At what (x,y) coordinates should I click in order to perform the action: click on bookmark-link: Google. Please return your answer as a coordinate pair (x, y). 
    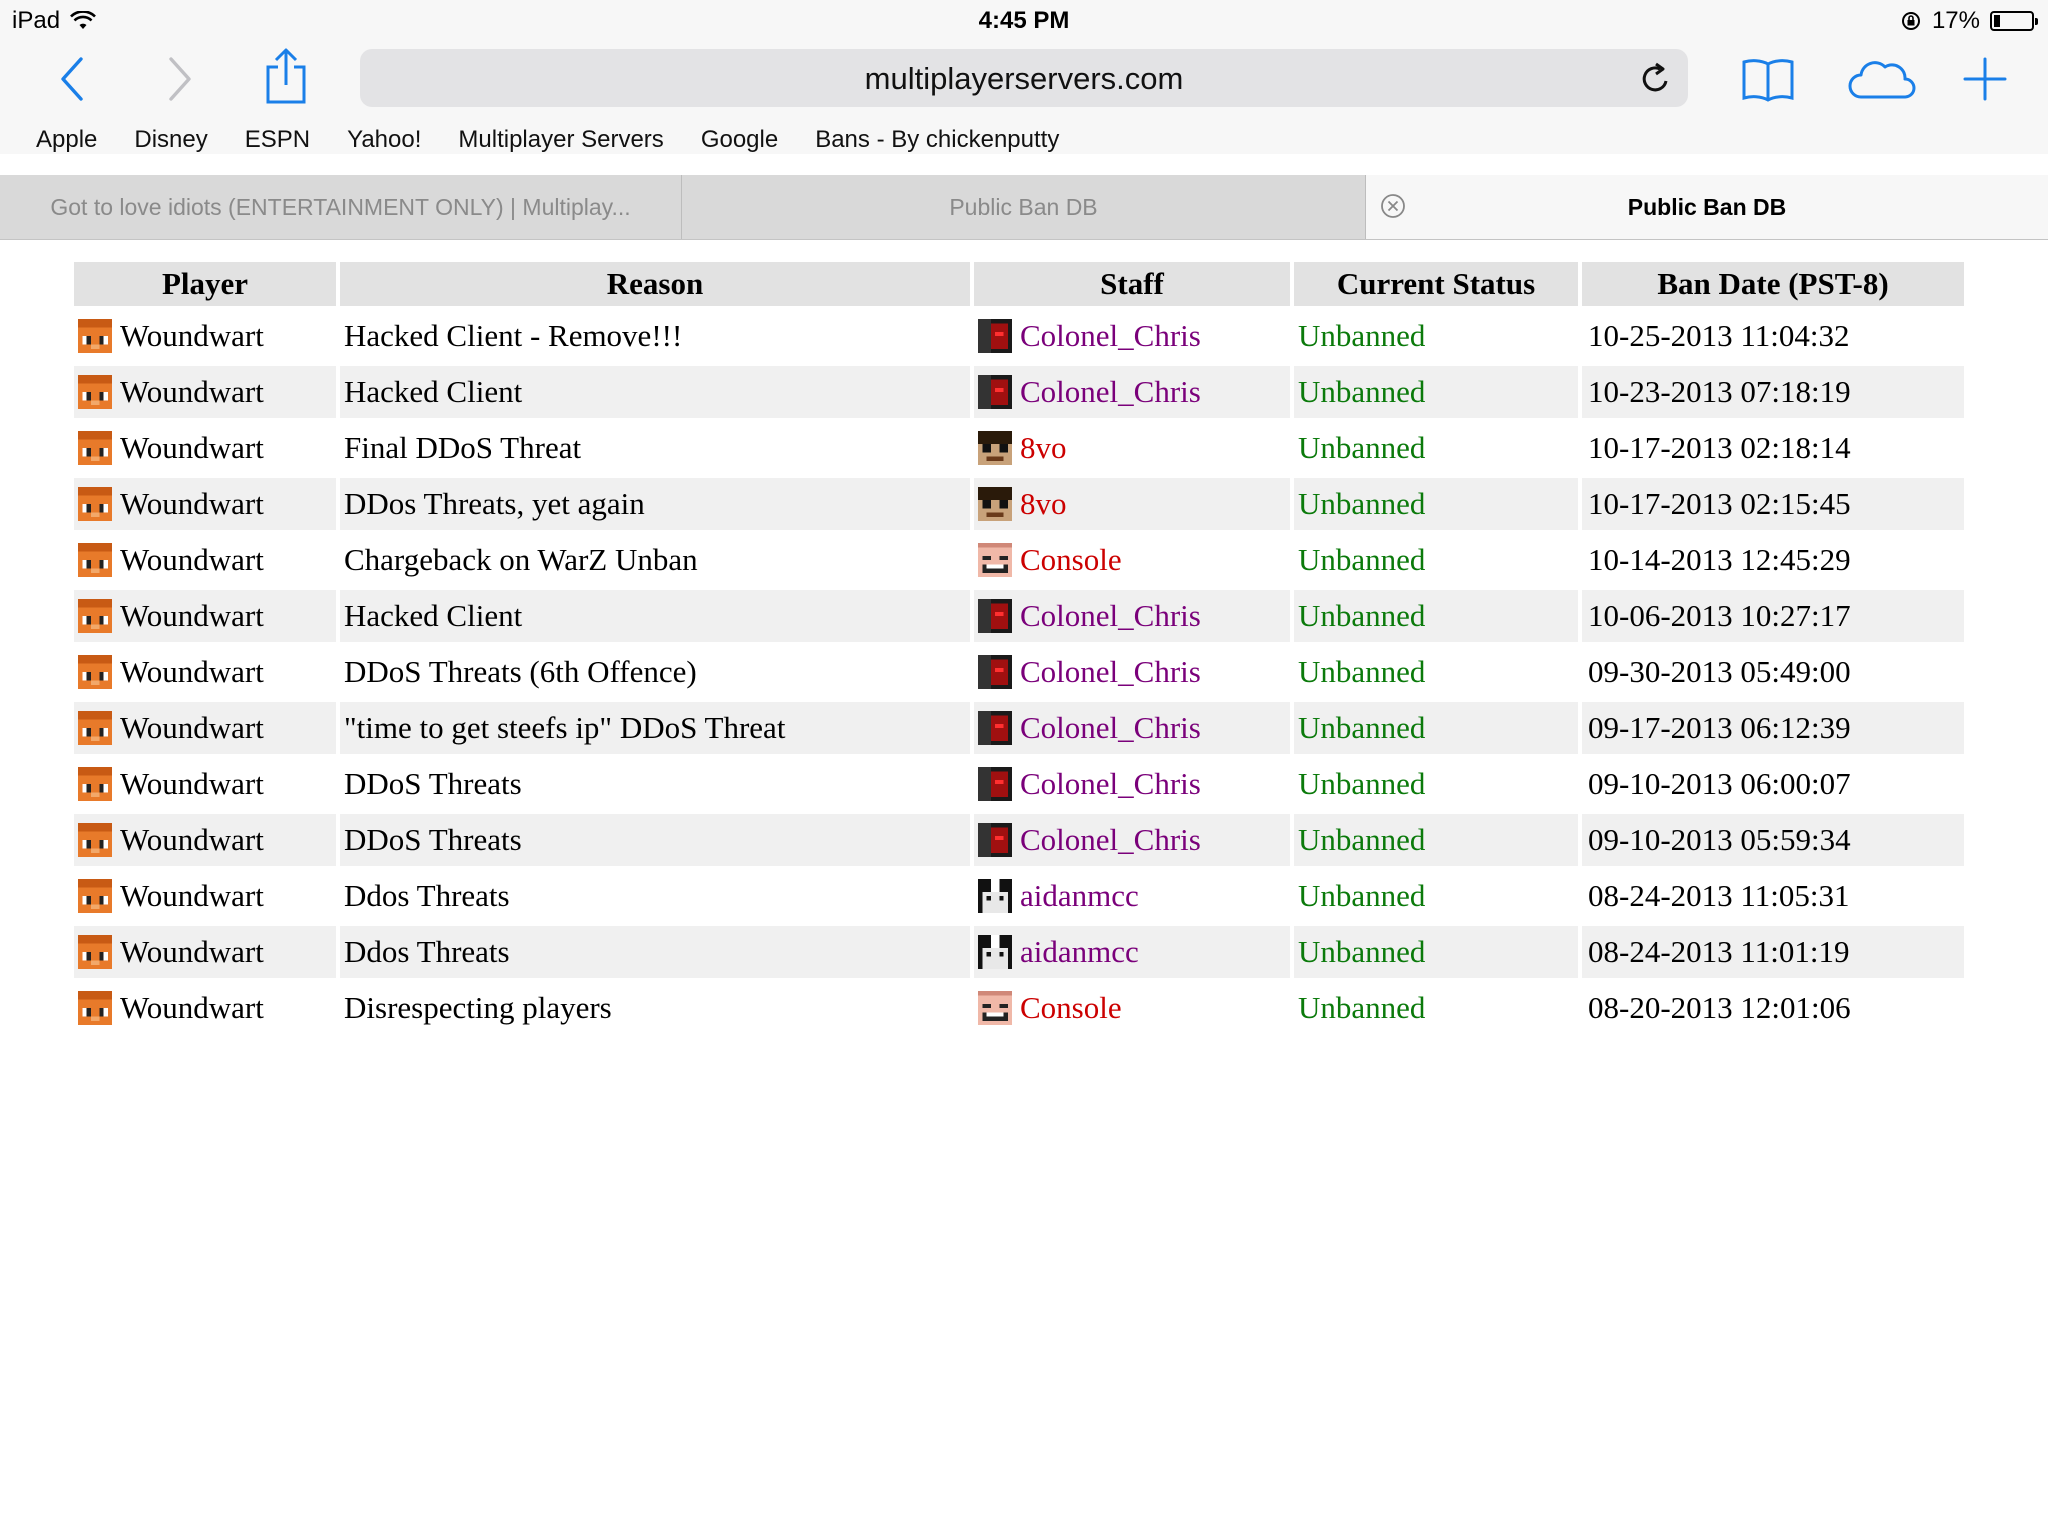
    Looking at the image, I should click on (739, 140).